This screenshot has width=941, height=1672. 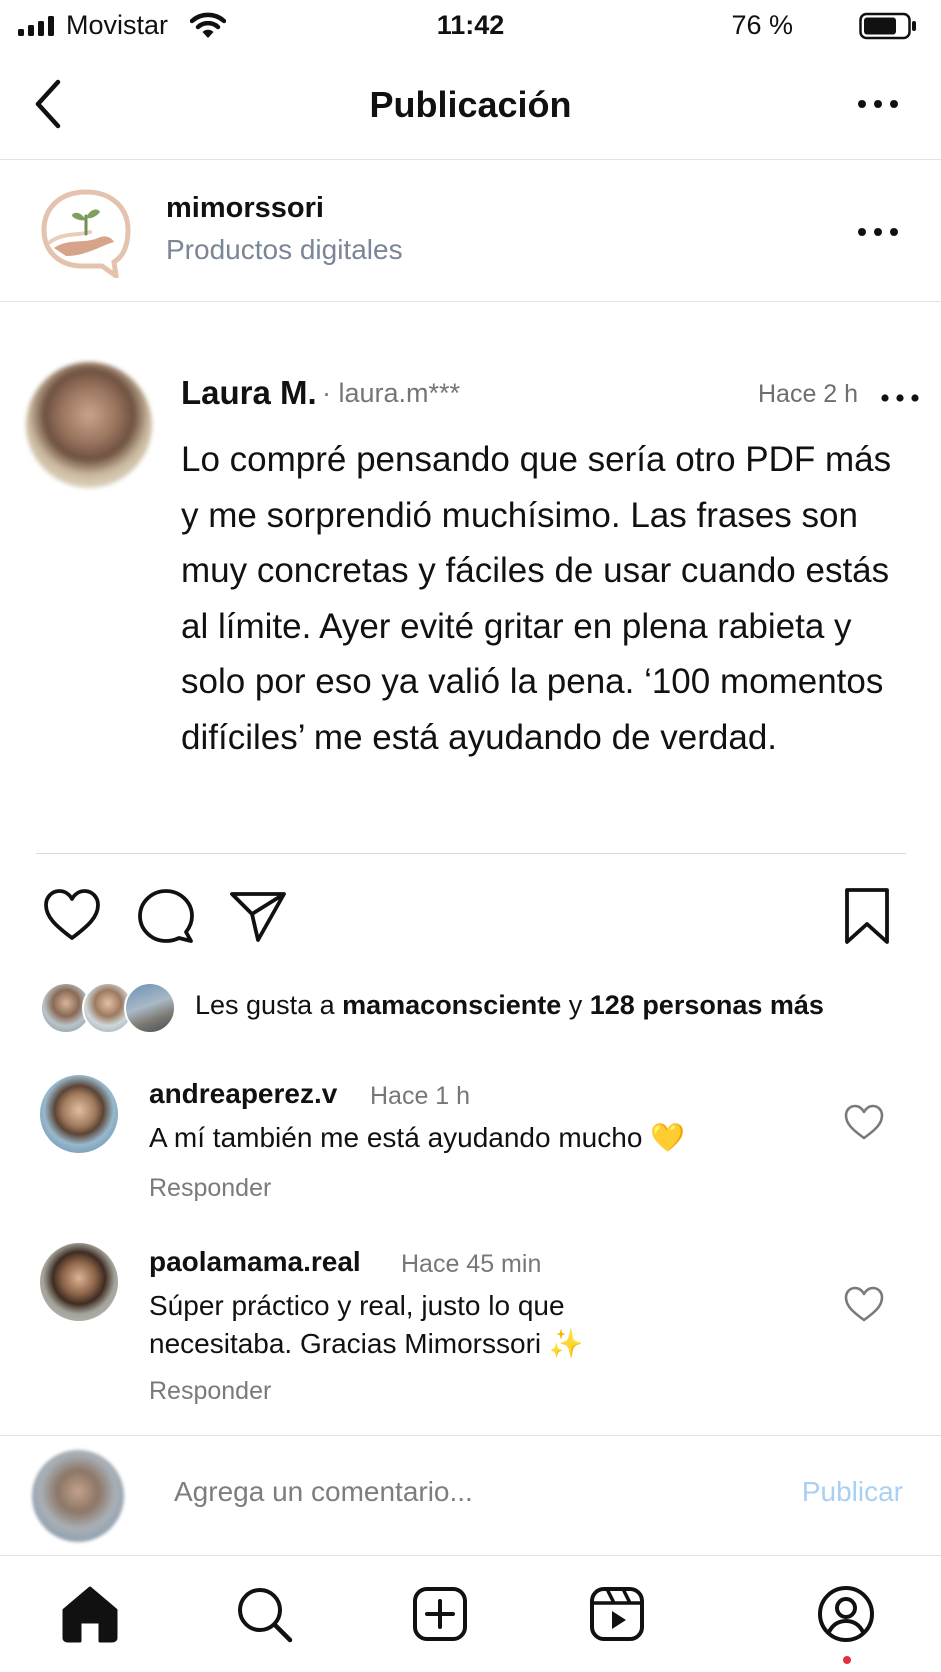 I want to click on battery-icon, so click(x=887, y=26).